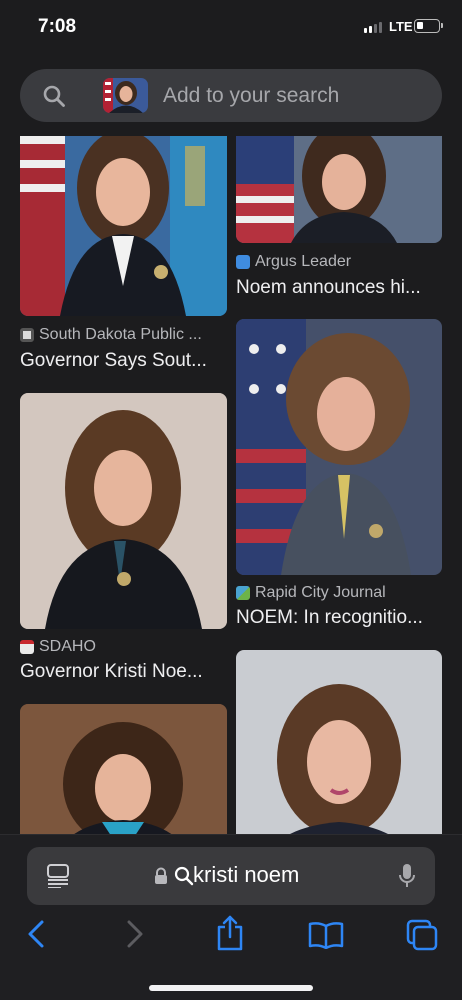 Image resolution: width=462 pixels, height=1000 pixels. What do you see at coordinates (407, 876) in the screenshot?
I see `microphone-icon` at bounding box center [407, 876].